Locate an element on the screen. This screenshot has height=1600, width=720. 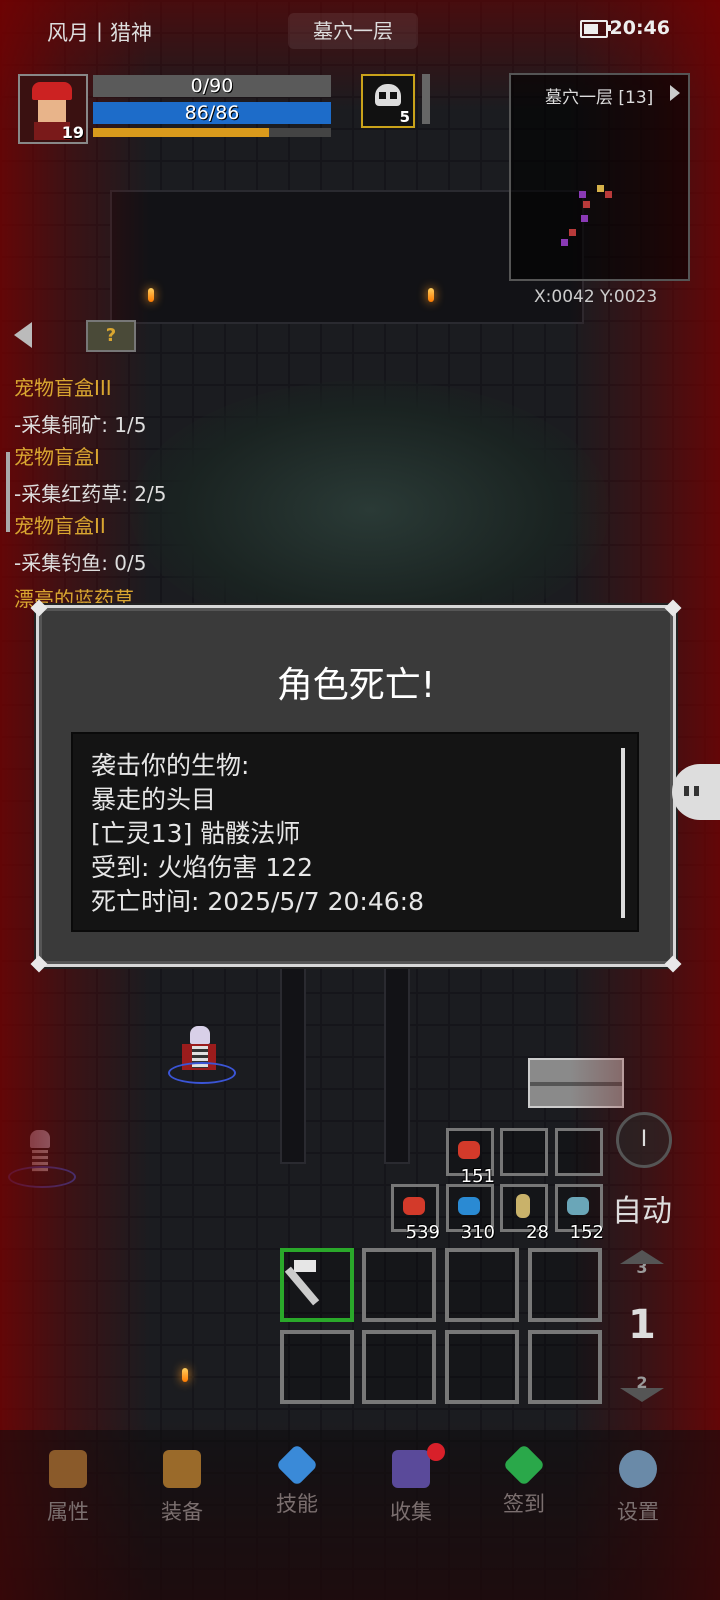
skeleton-mage-enemy is located at coordinates (202, 1056).